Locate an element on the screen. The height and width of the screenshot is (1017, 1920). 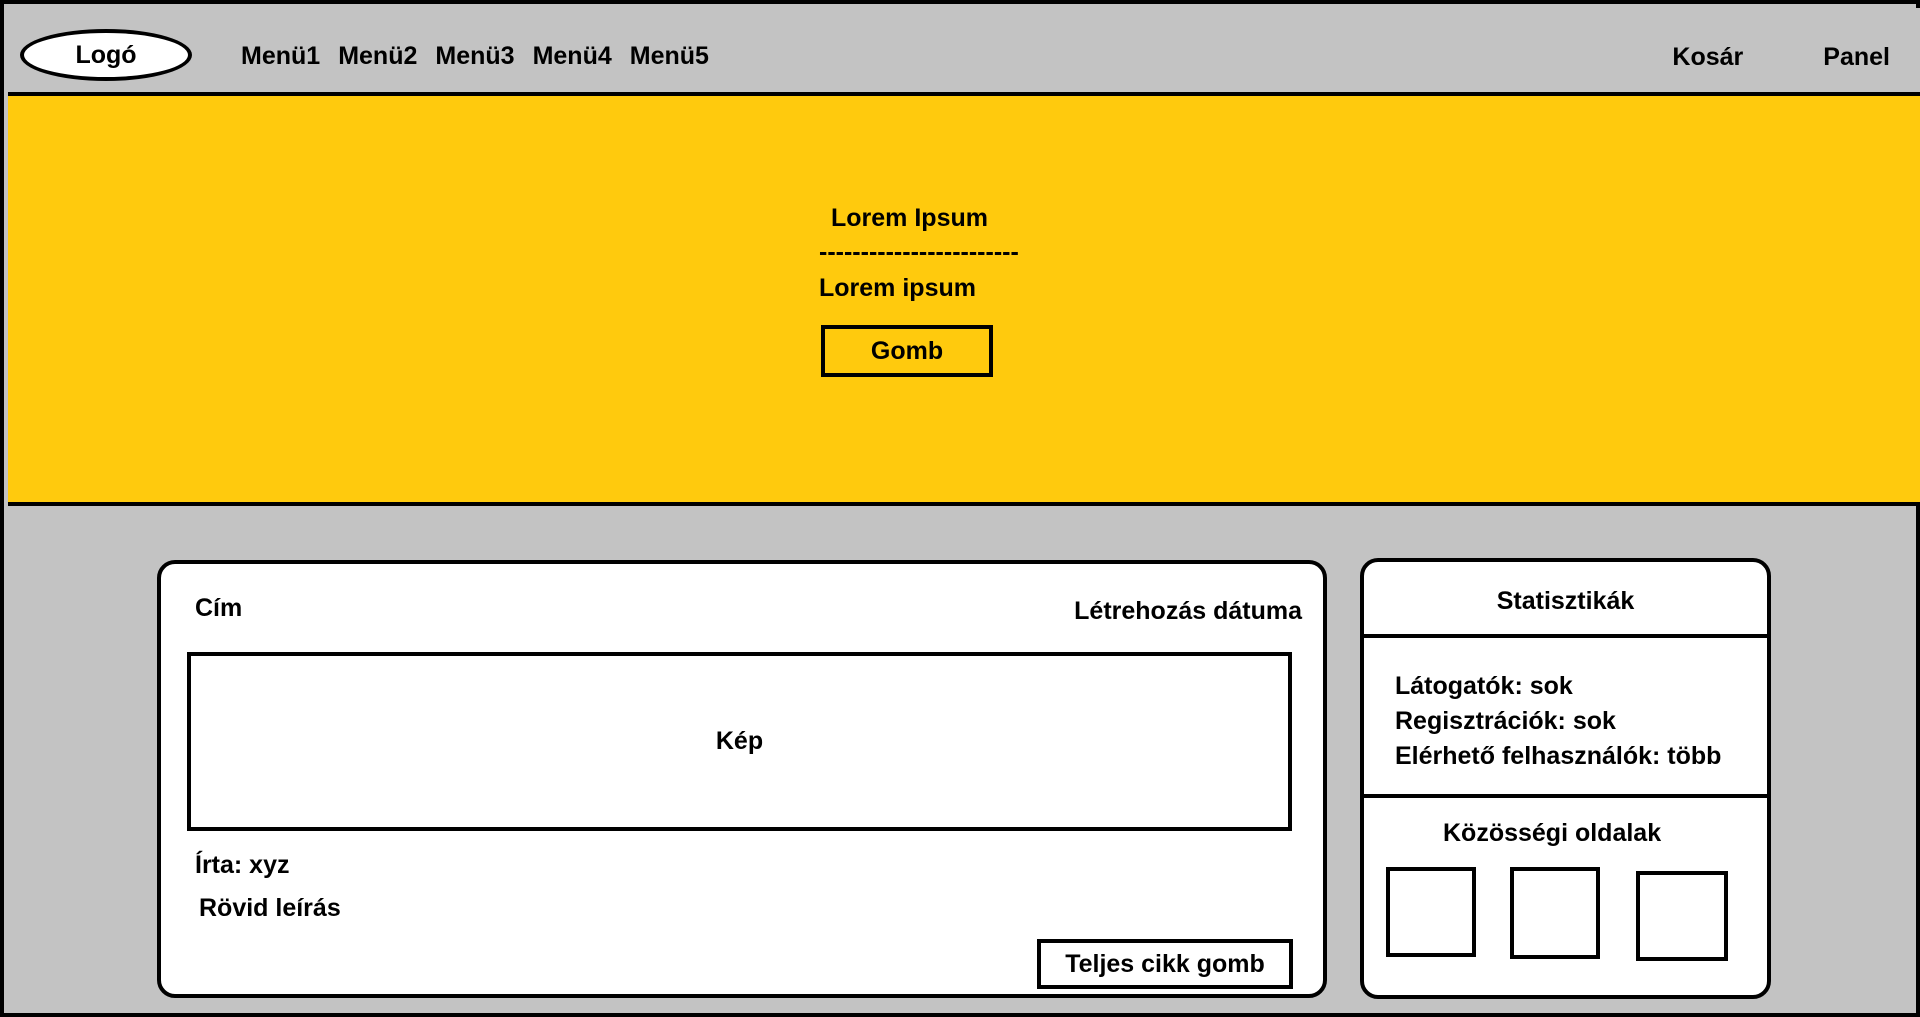
article-author: Írta: xyz is located at coordinates (242, 865).